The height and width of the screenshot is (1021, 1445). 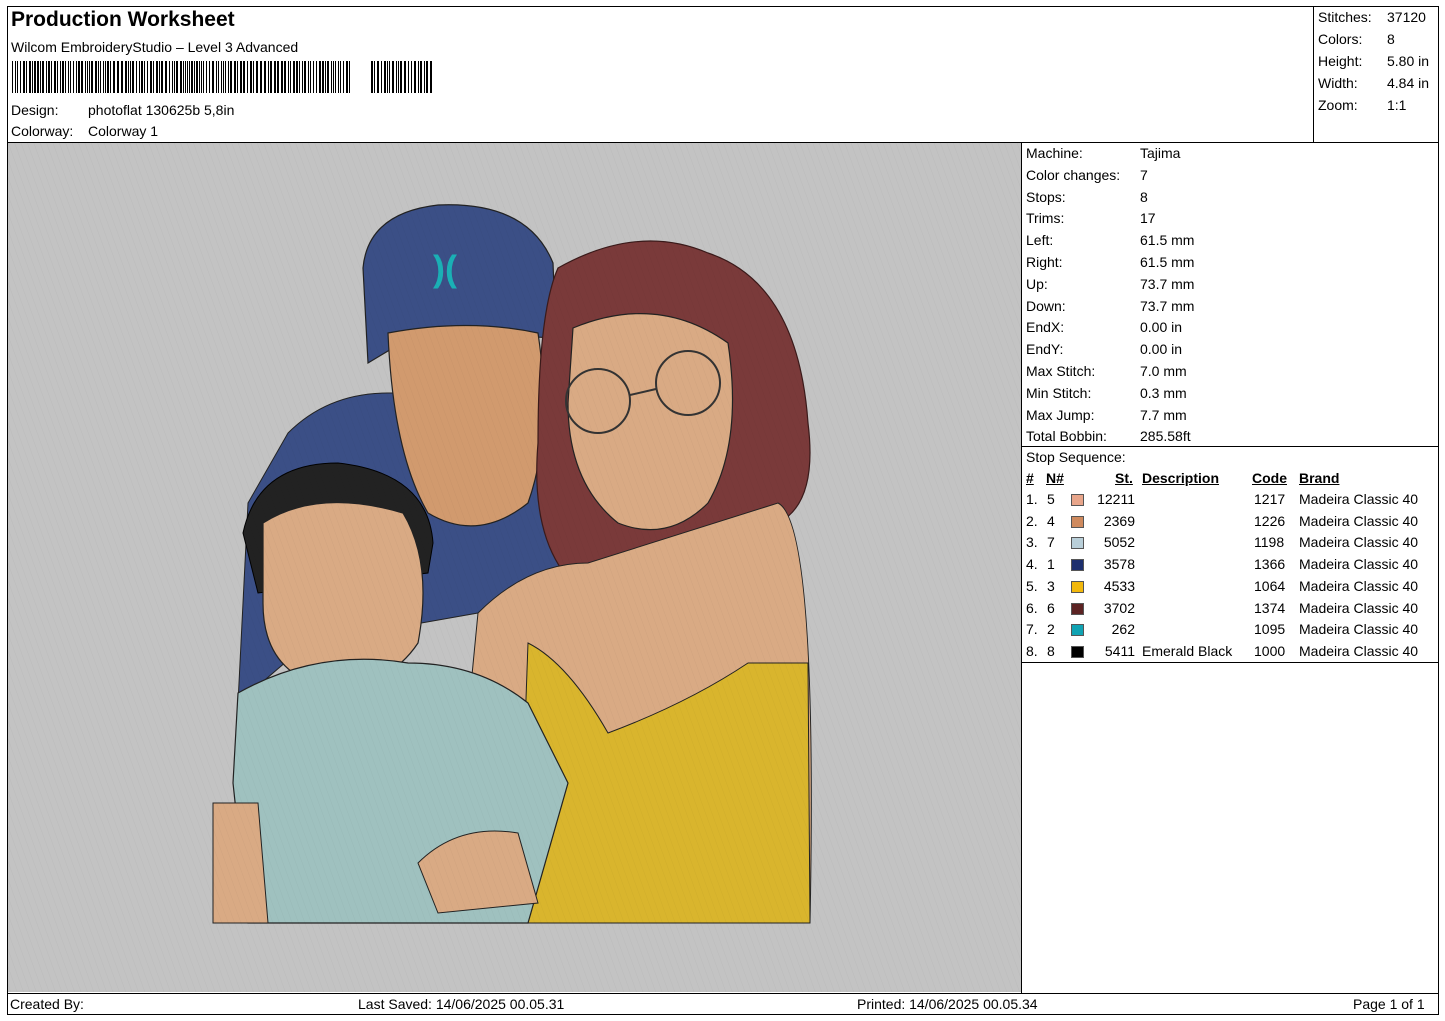 What do you see at coordinates (122, 110) in the screenshot?
I see `design-row: Design: photoflat 130625b 5,8in` at bounding box center [122, 110].